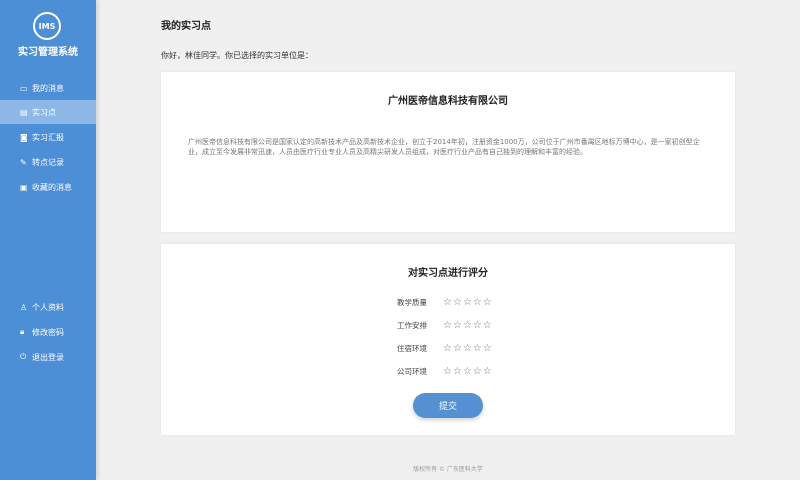 The width and height of the screenshot is (800, 480). Describe the element at coordinates (412, 348) in the screenshot. I see `rating-label: 住宿环境` at that location.